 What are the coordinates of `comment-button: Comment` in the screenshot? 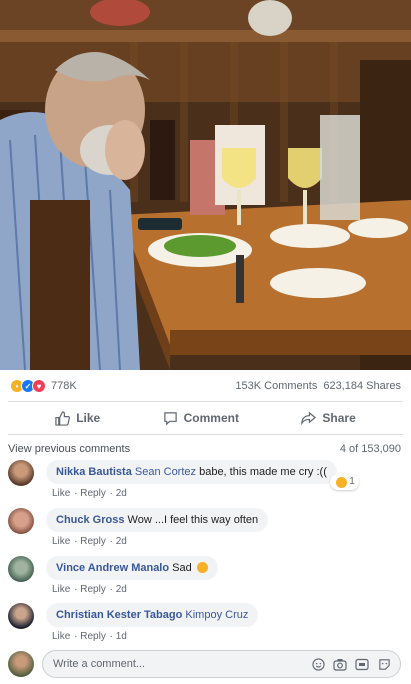 It's located at (201, 418).